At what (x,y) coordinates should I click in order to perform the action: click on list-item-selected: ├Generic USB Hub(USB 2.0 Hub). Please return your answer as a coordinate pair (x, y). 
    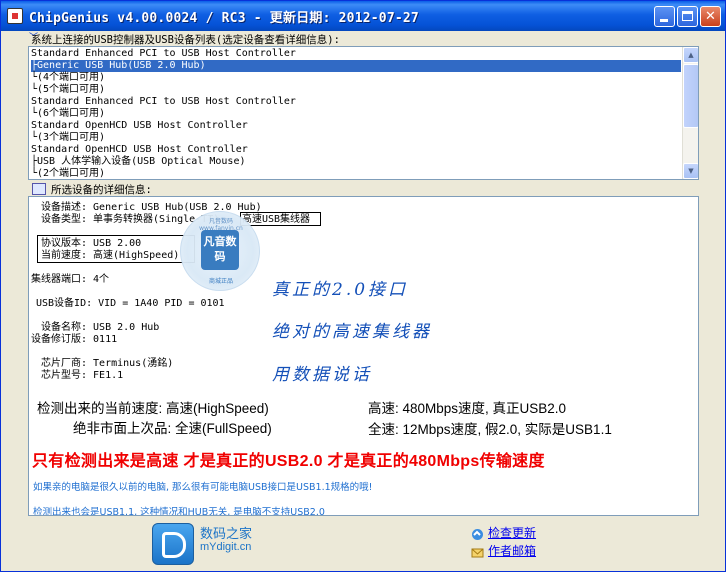
    Looking at the image, I should click on (356, 66).